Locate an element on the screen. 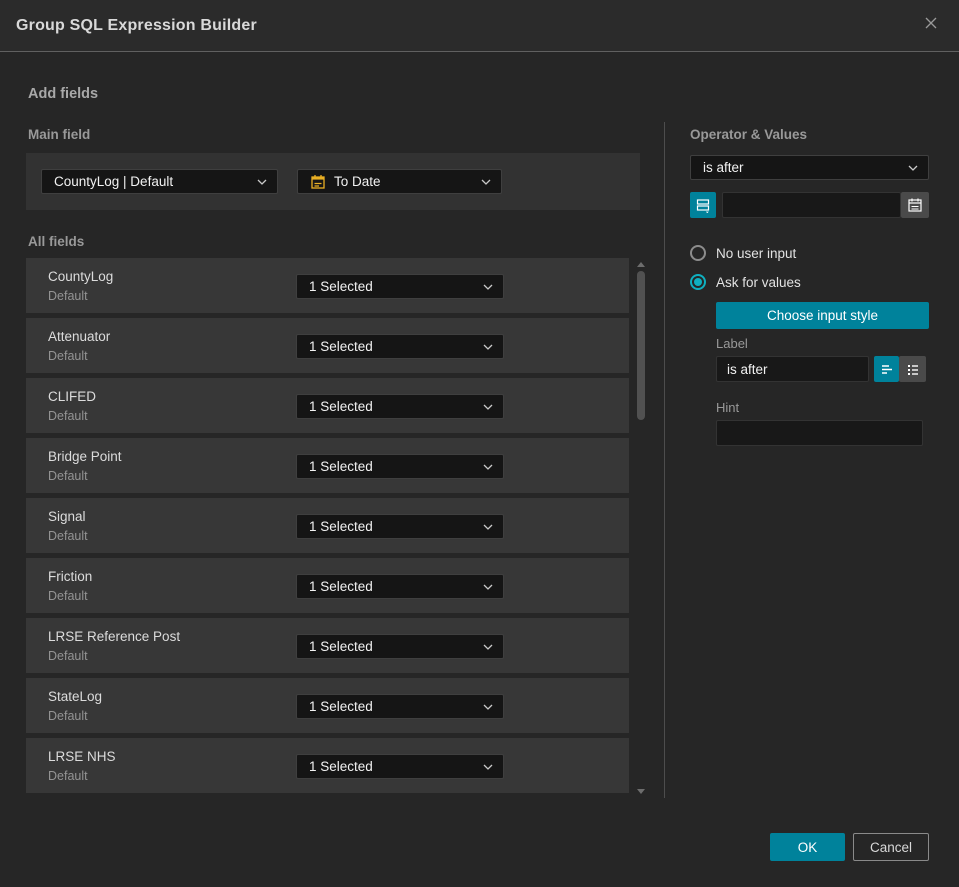 The height and width of the screenshot is (887, 959). field-name: Friction is located at coordinates (70, 576).